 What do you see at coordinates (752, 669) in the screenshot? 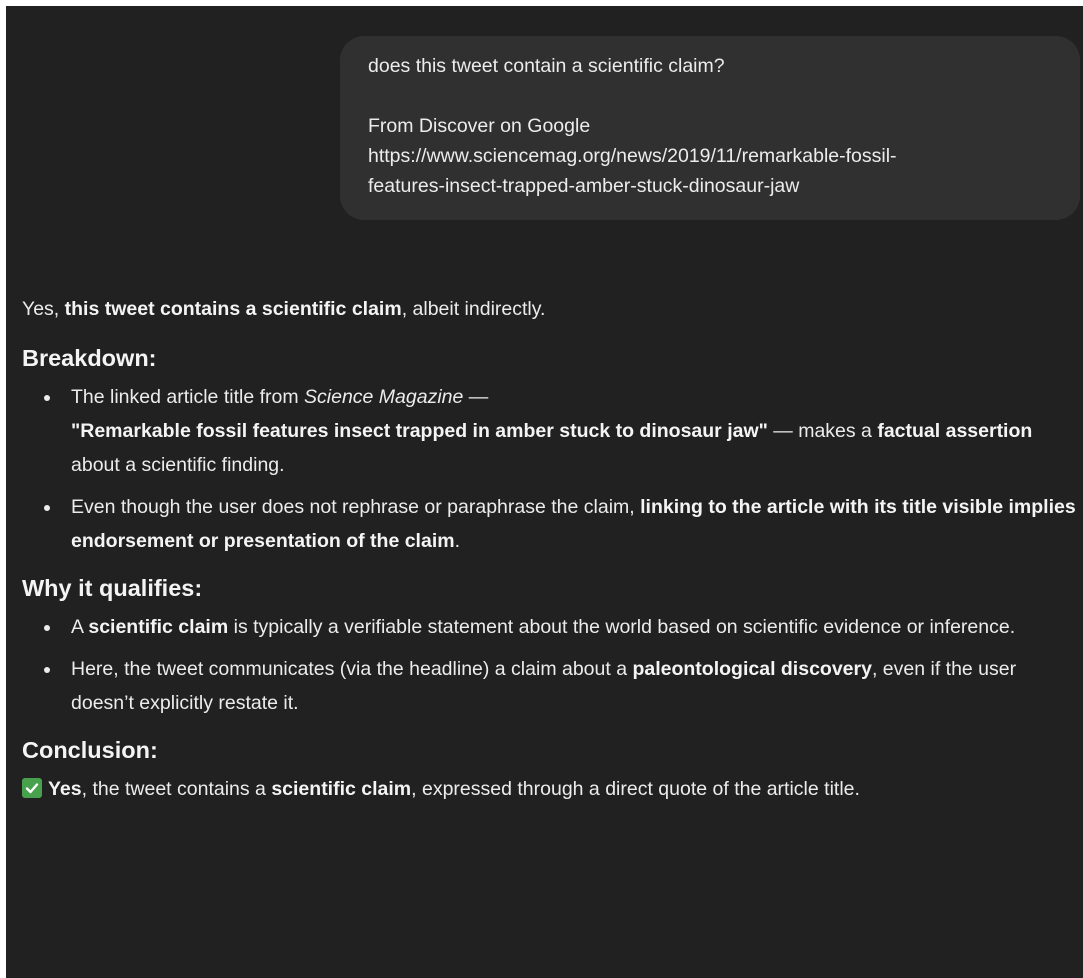
I see `bold-term: paleontological discovery` at bounding box center [752, 669].